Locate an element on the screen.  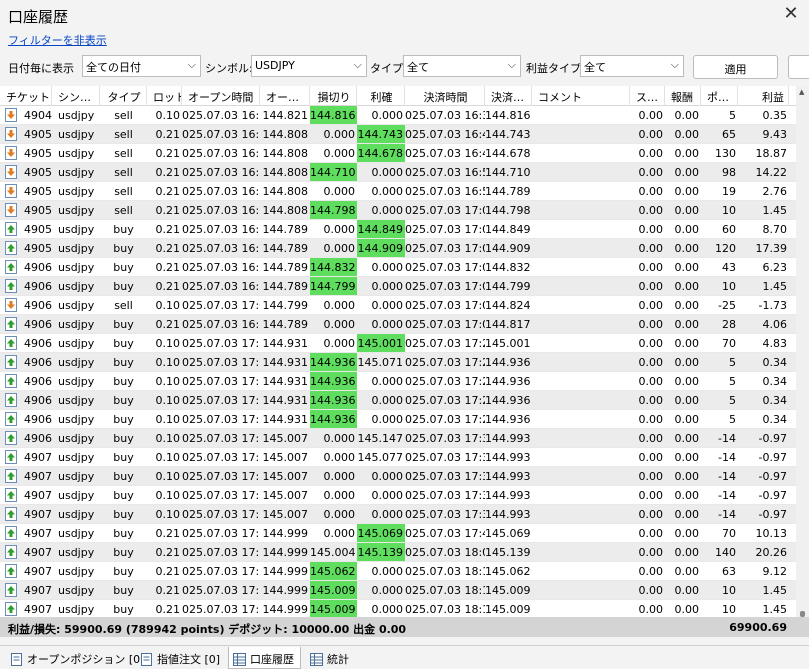
tab-3: 統計 is located at coordinates (330, 658).